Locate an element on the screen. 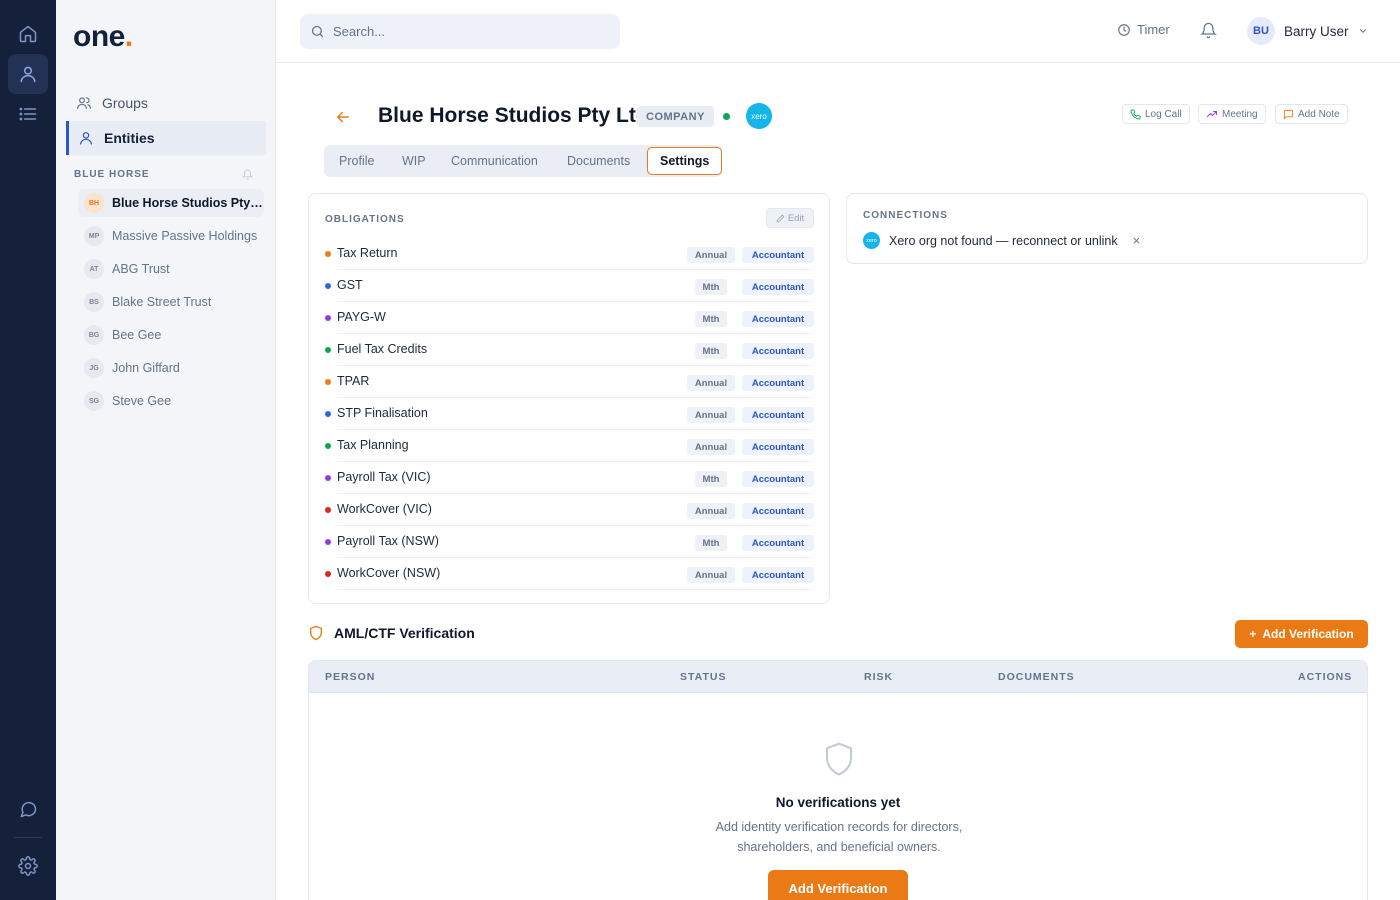 This screenshot has width=1400, height=900. home-rail-button is located at coordinates (28, 34).